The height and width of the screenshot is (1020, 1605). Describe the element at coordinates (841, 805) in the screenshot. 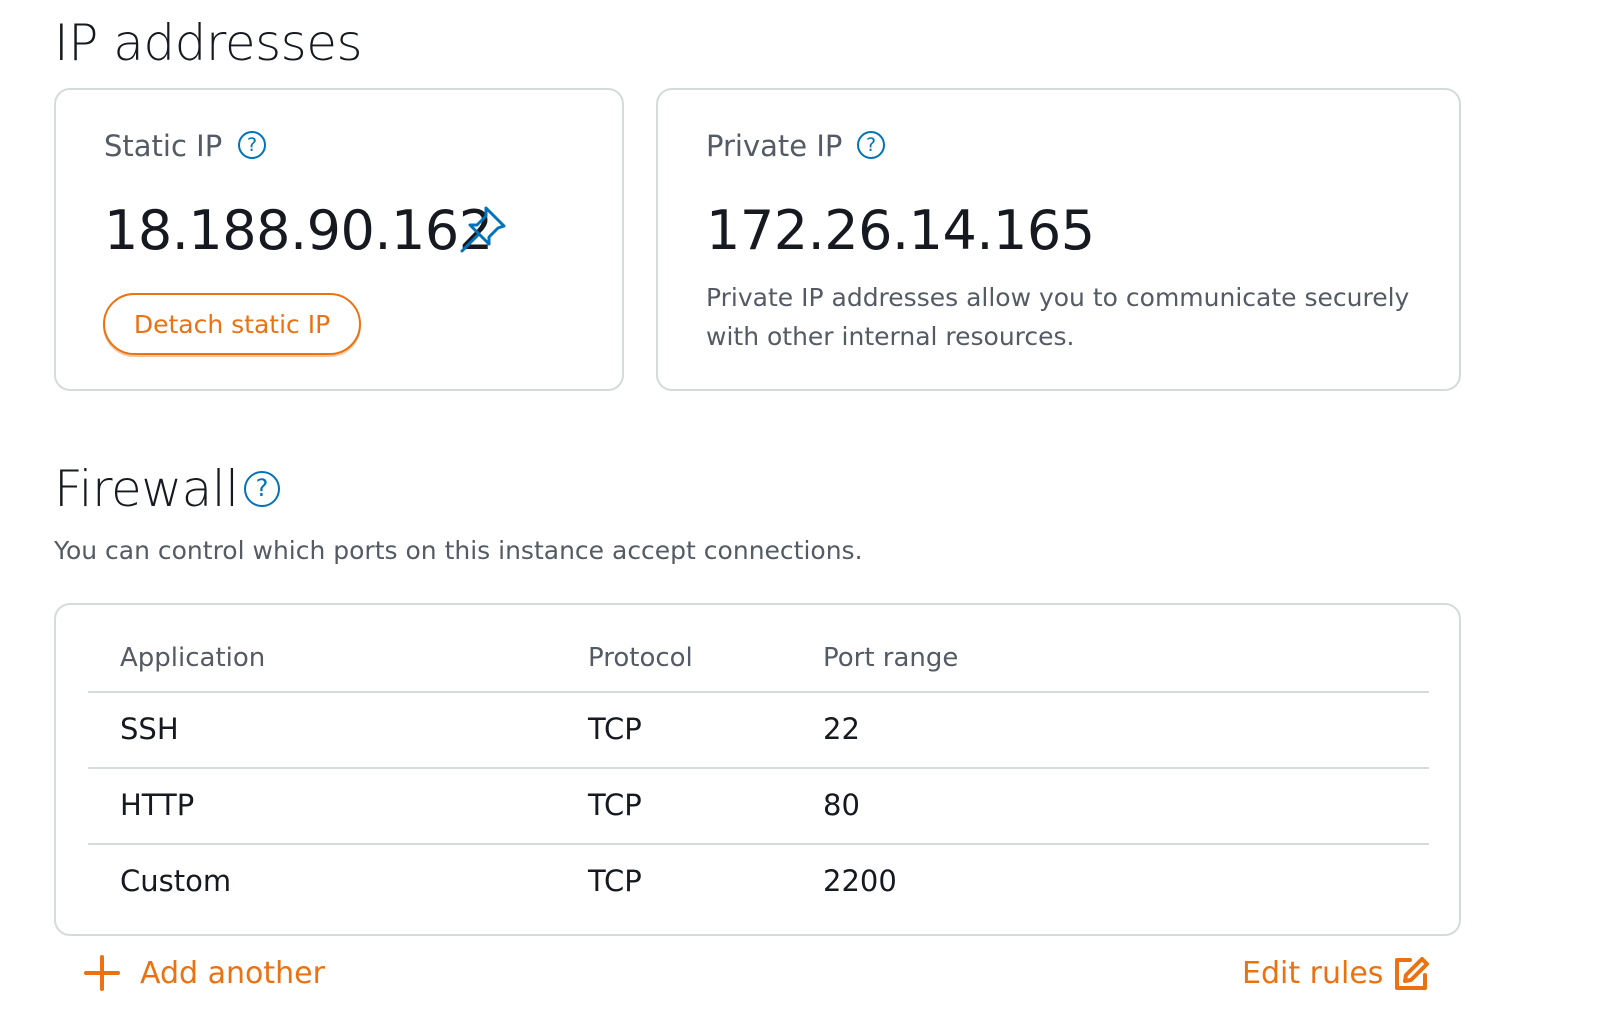

I see `row-port-range: 80` at that location.